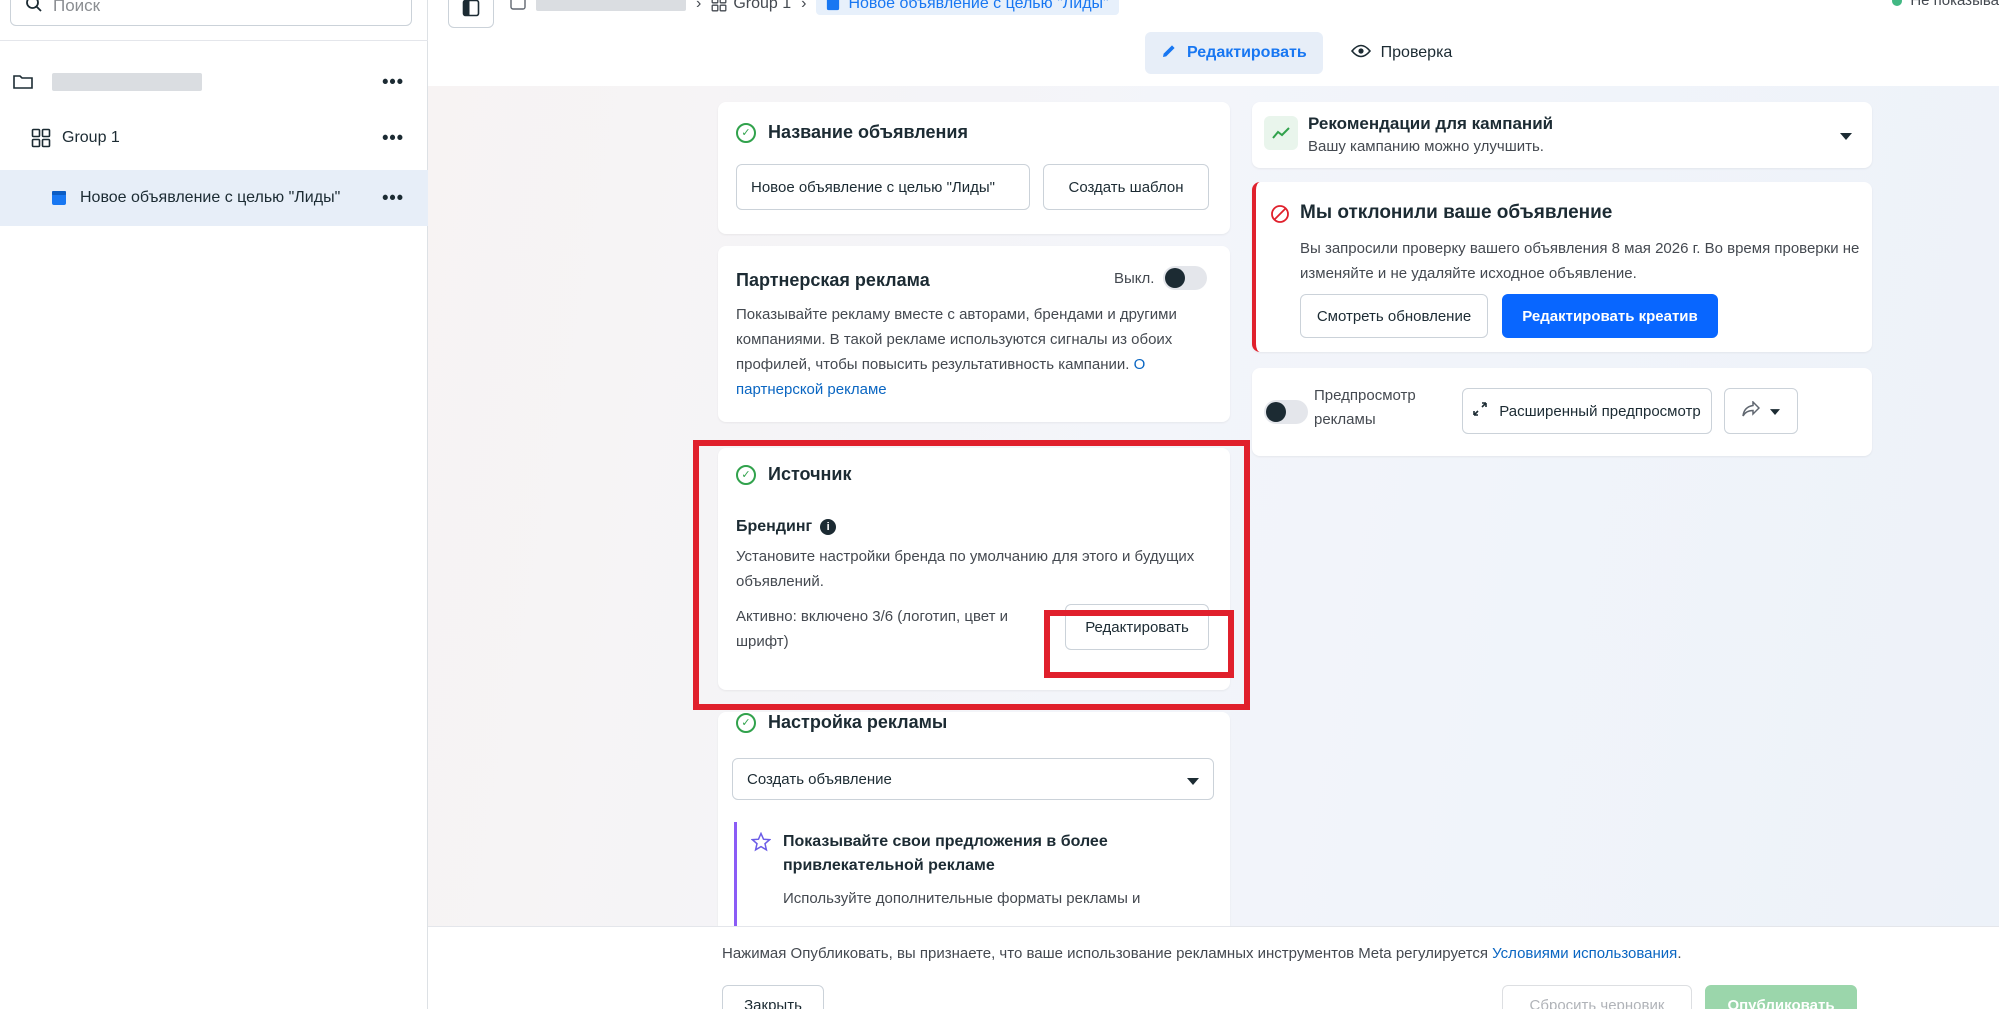 This screenshot has width=1999, height=1009. What do you see at coordinates (77, 7) in the screenshot?
I see `search-placeholder: Поиск` at bounding box center [77, 7].